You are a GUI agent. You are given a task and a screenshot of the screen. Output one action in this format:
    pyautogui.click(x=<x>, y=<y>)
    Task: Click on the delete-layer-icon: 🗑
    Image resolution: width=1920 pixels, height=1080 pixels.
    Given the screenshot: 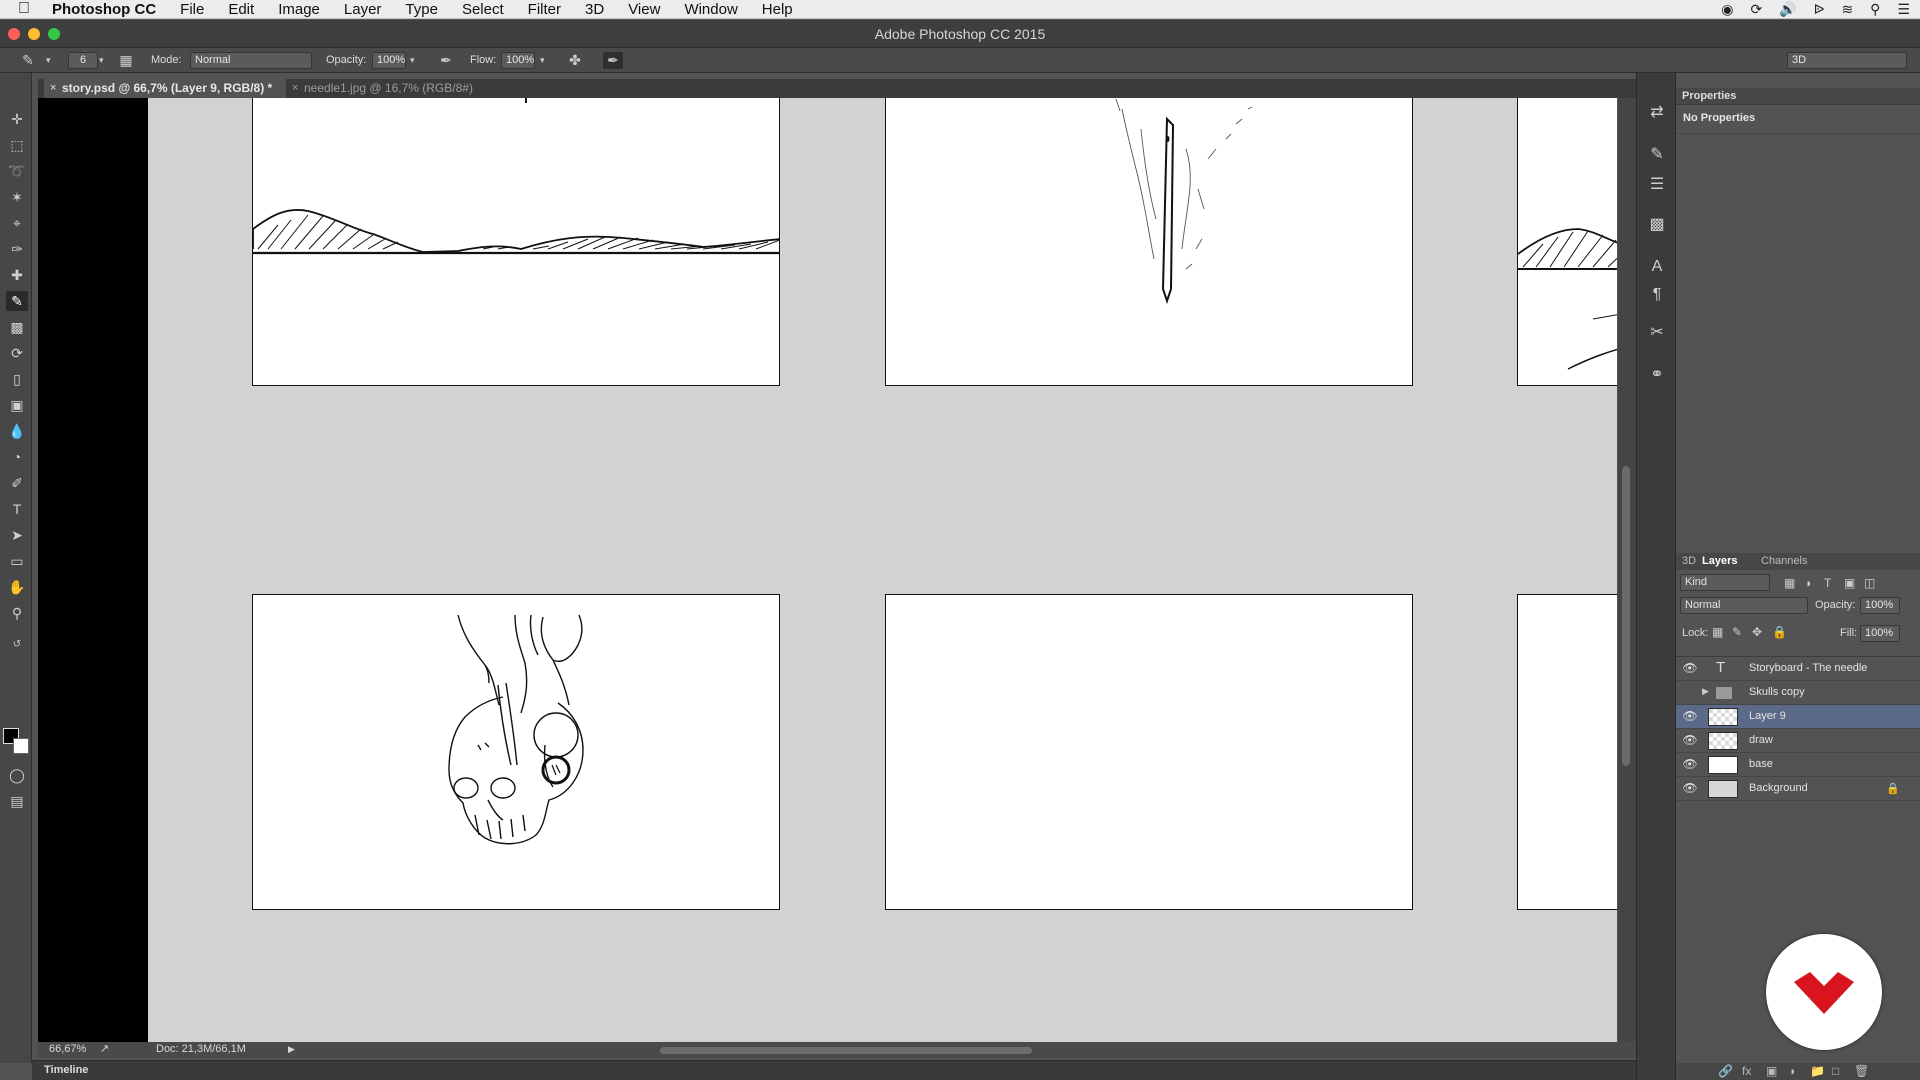 What is the action you would take?
    pyautogui.click(x=1861, y=1071)
    